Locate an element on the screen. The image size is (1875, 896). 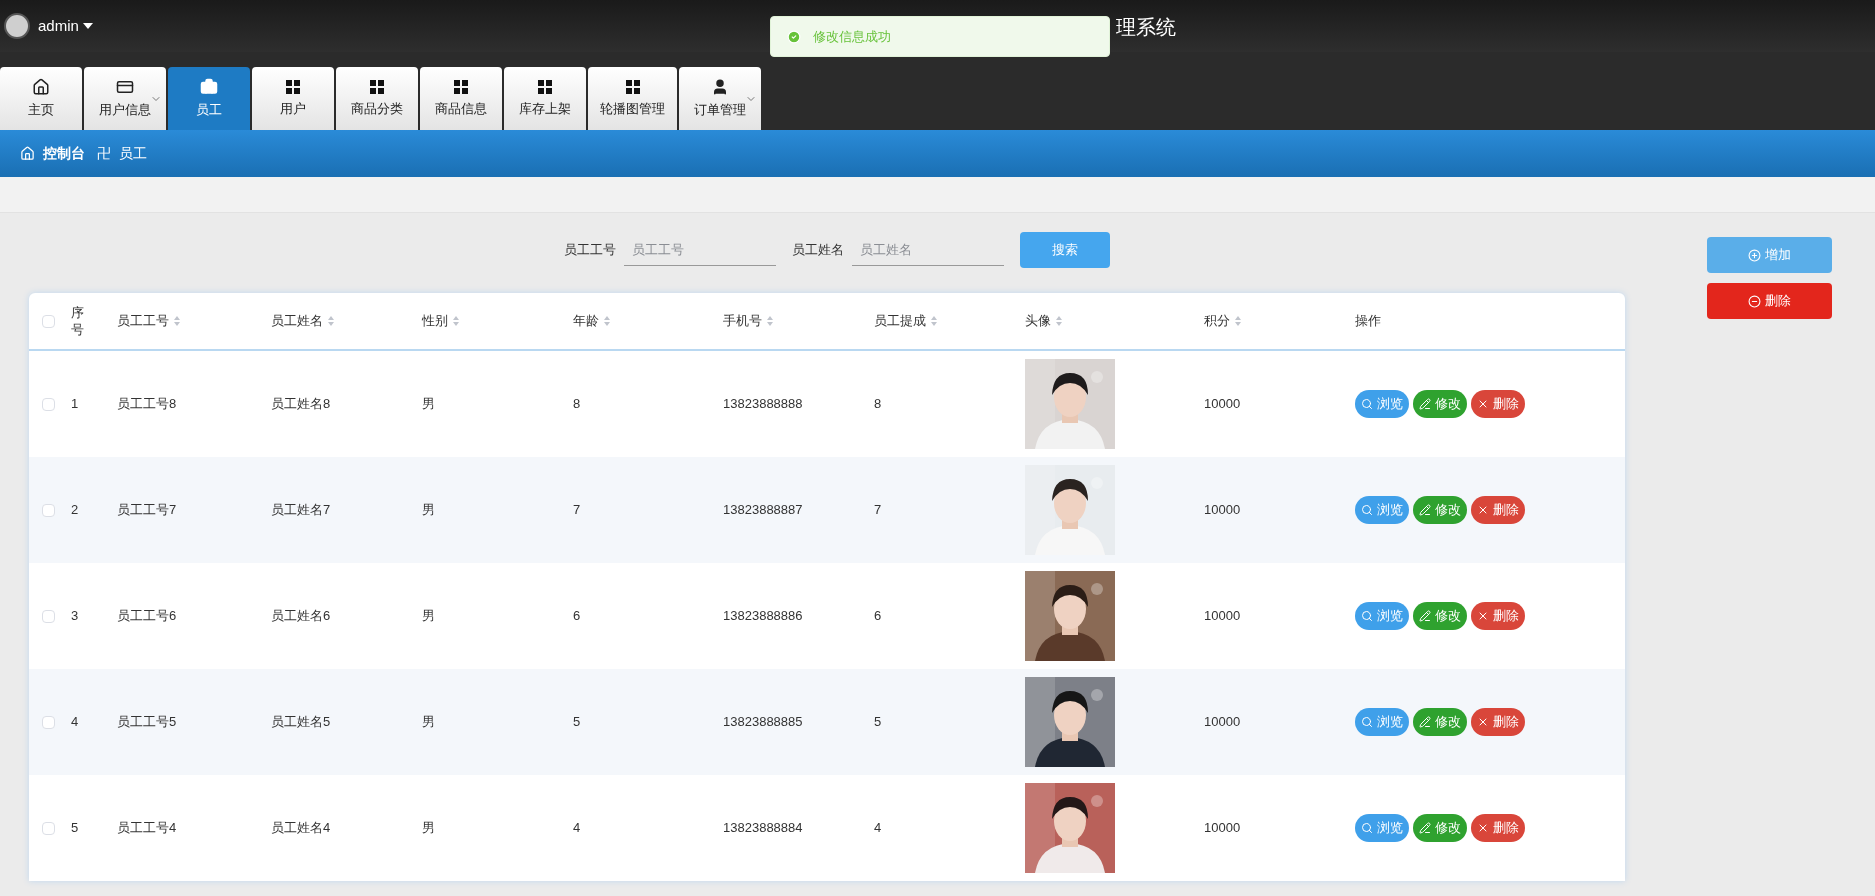
nav-tab: 商品分类 is located at coordinates (377, 98).